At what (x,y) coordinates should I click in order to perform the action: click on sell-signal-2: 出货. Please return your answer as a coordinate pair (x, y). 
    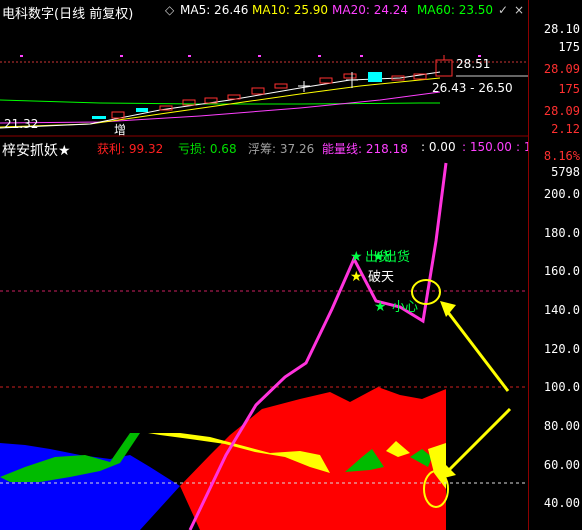
    Looking at the image, I should click on (397, 257).